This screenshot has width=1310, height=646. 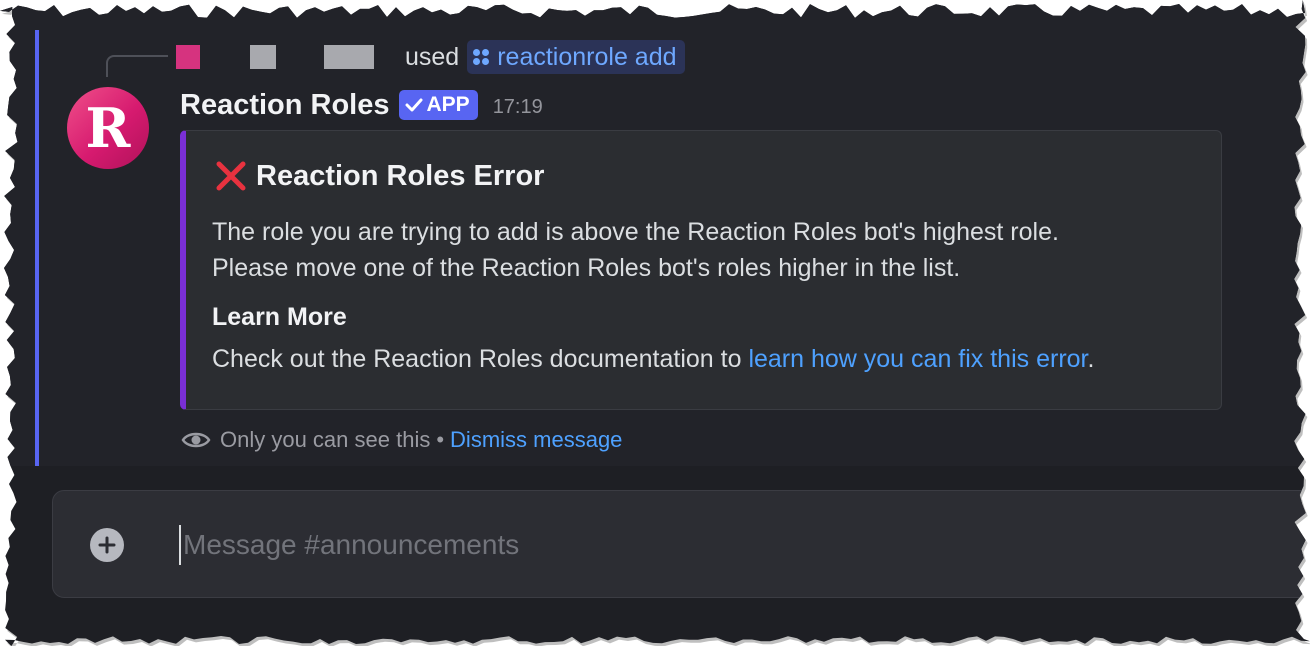 I want to click on plus-circle-icon, so click(x=107, y=545).